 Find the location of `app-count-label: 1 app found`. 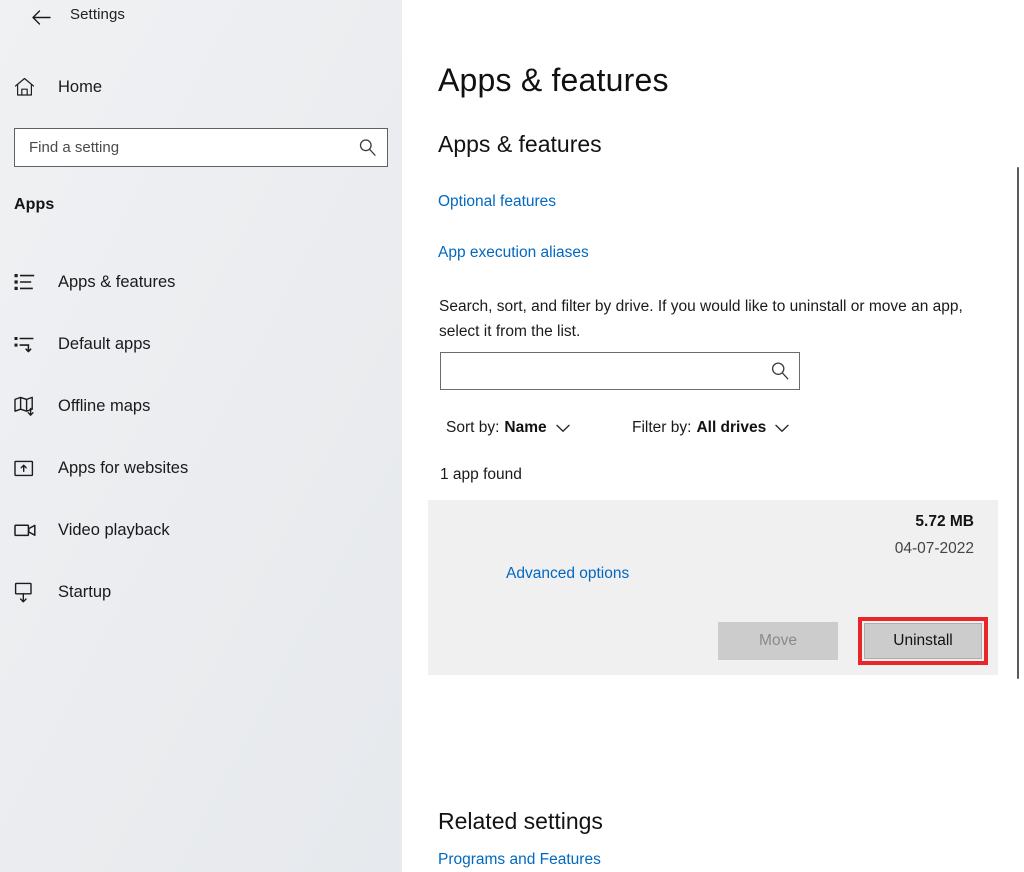

app-count-label: 1 app found is located at coordinates (481, 474).